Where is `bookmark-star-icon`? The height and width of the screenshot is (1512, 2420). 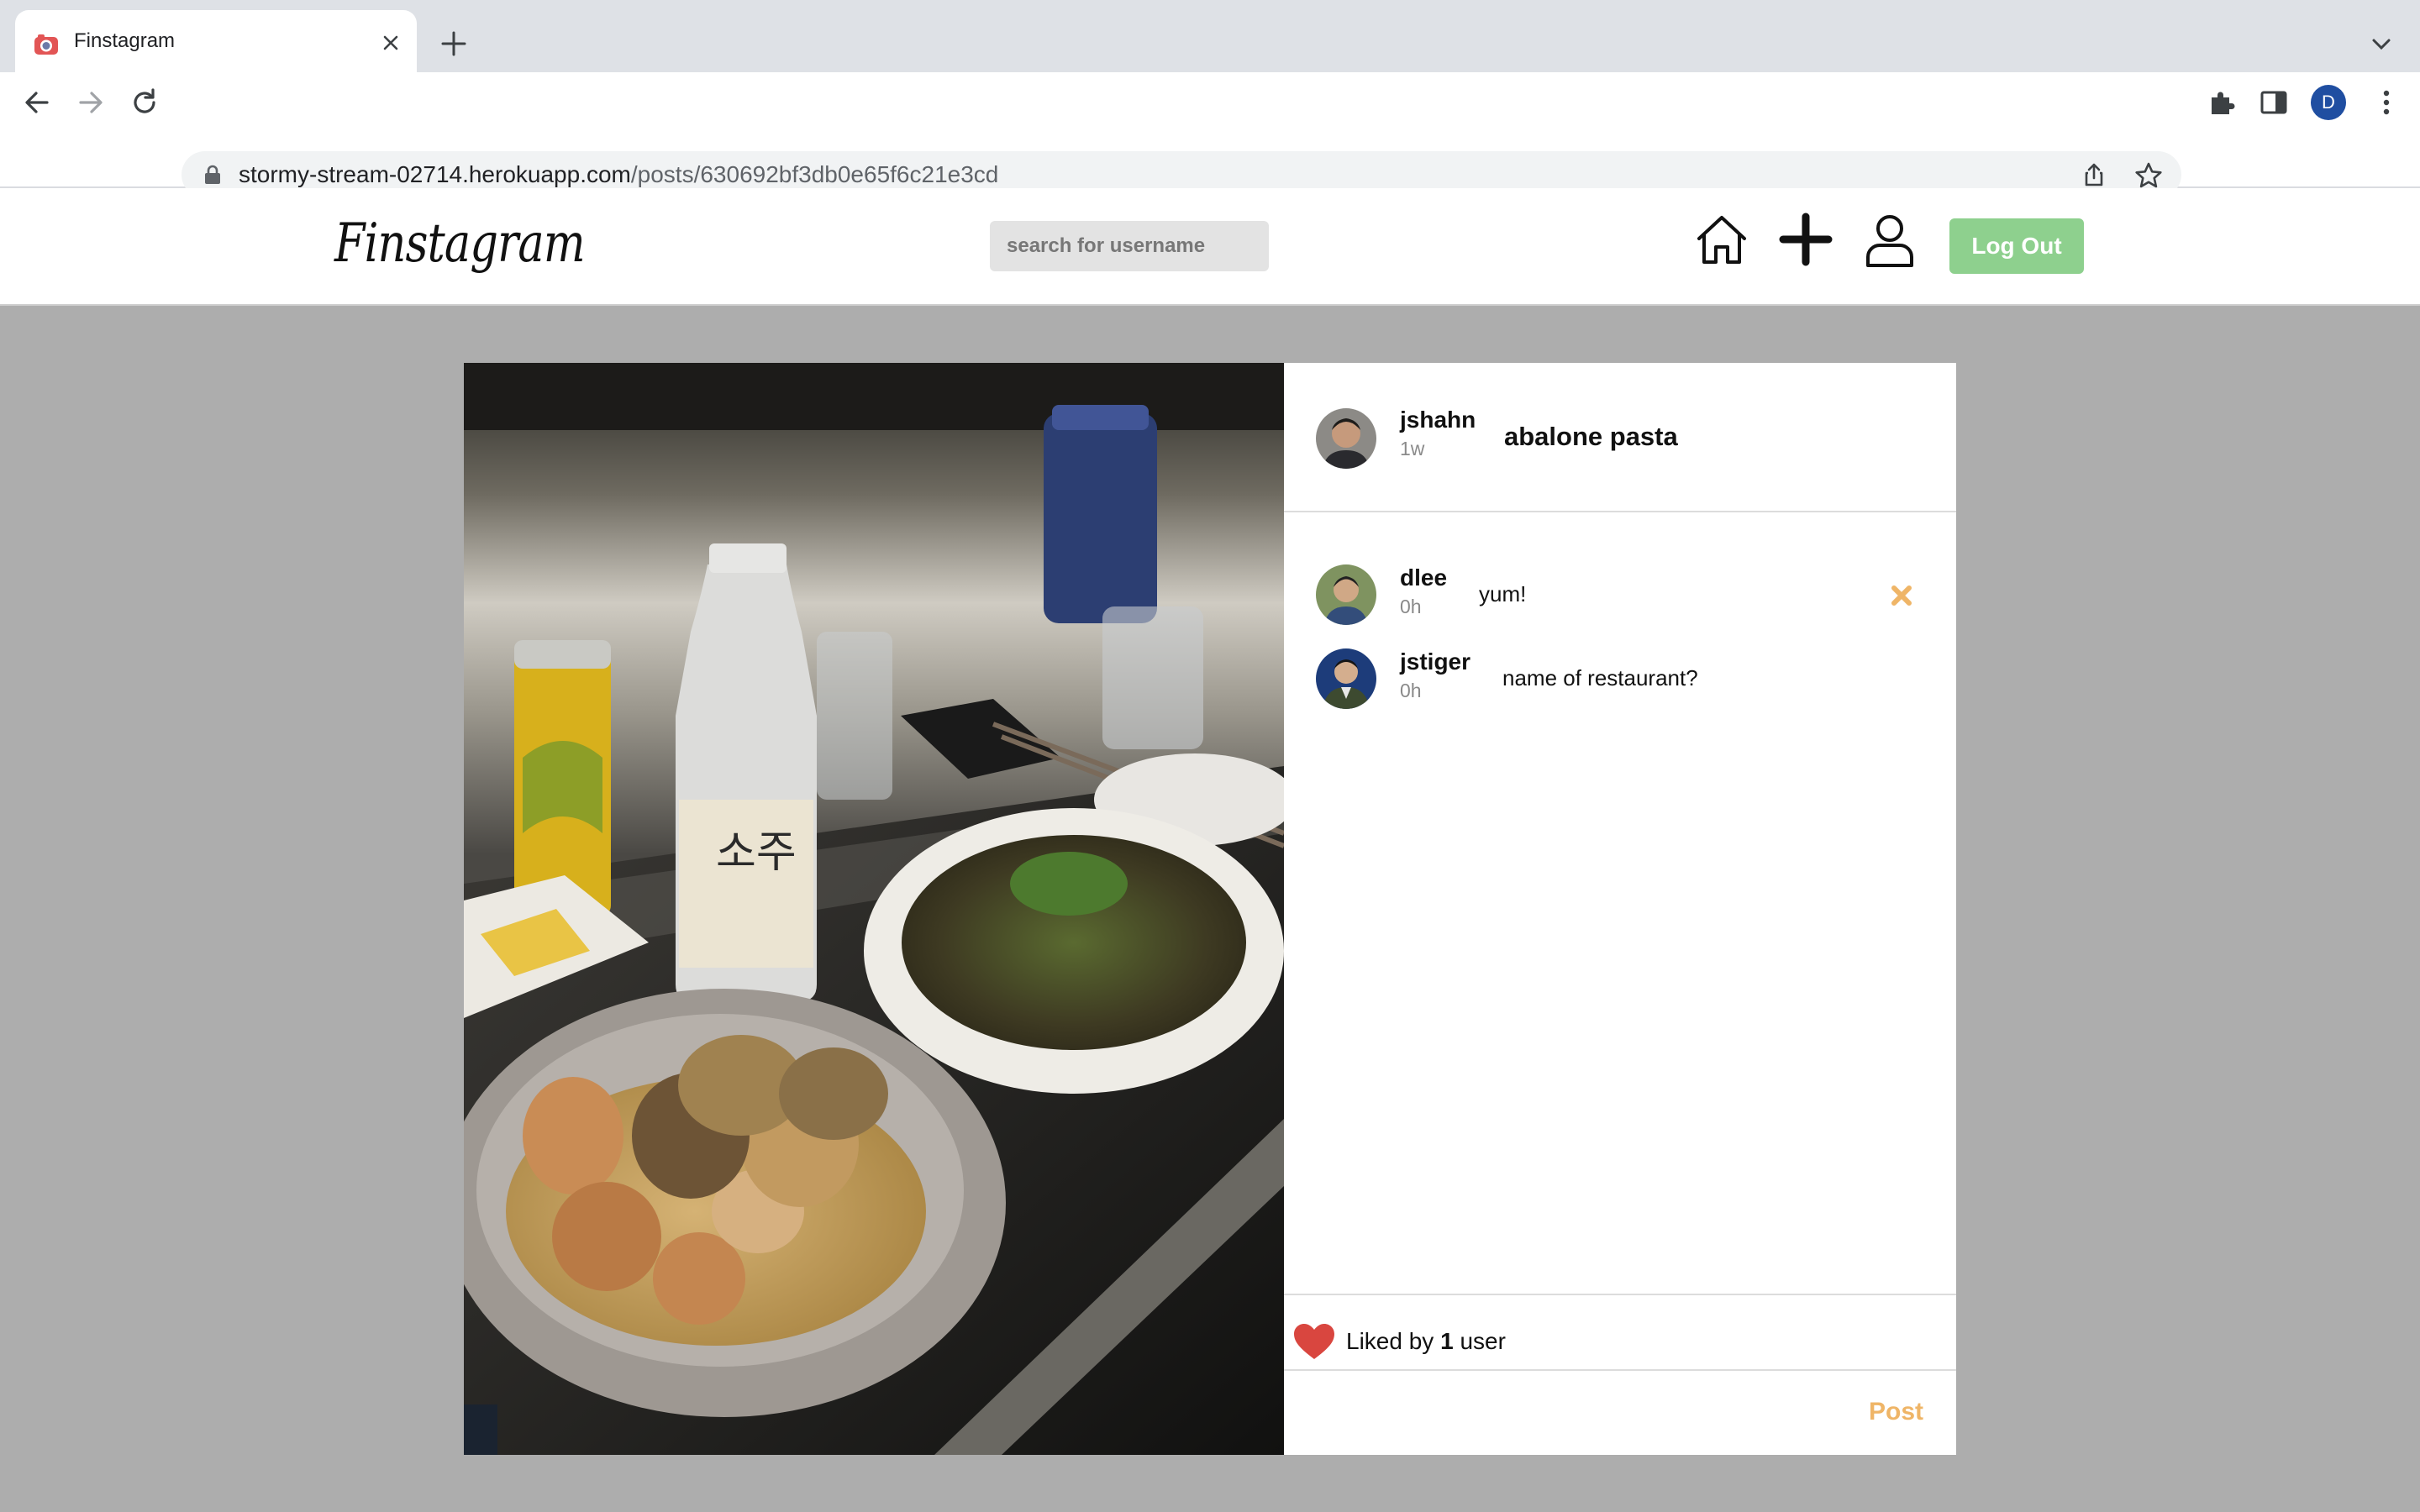 bookmark-star-icon is located at coordinates (2148, 175).